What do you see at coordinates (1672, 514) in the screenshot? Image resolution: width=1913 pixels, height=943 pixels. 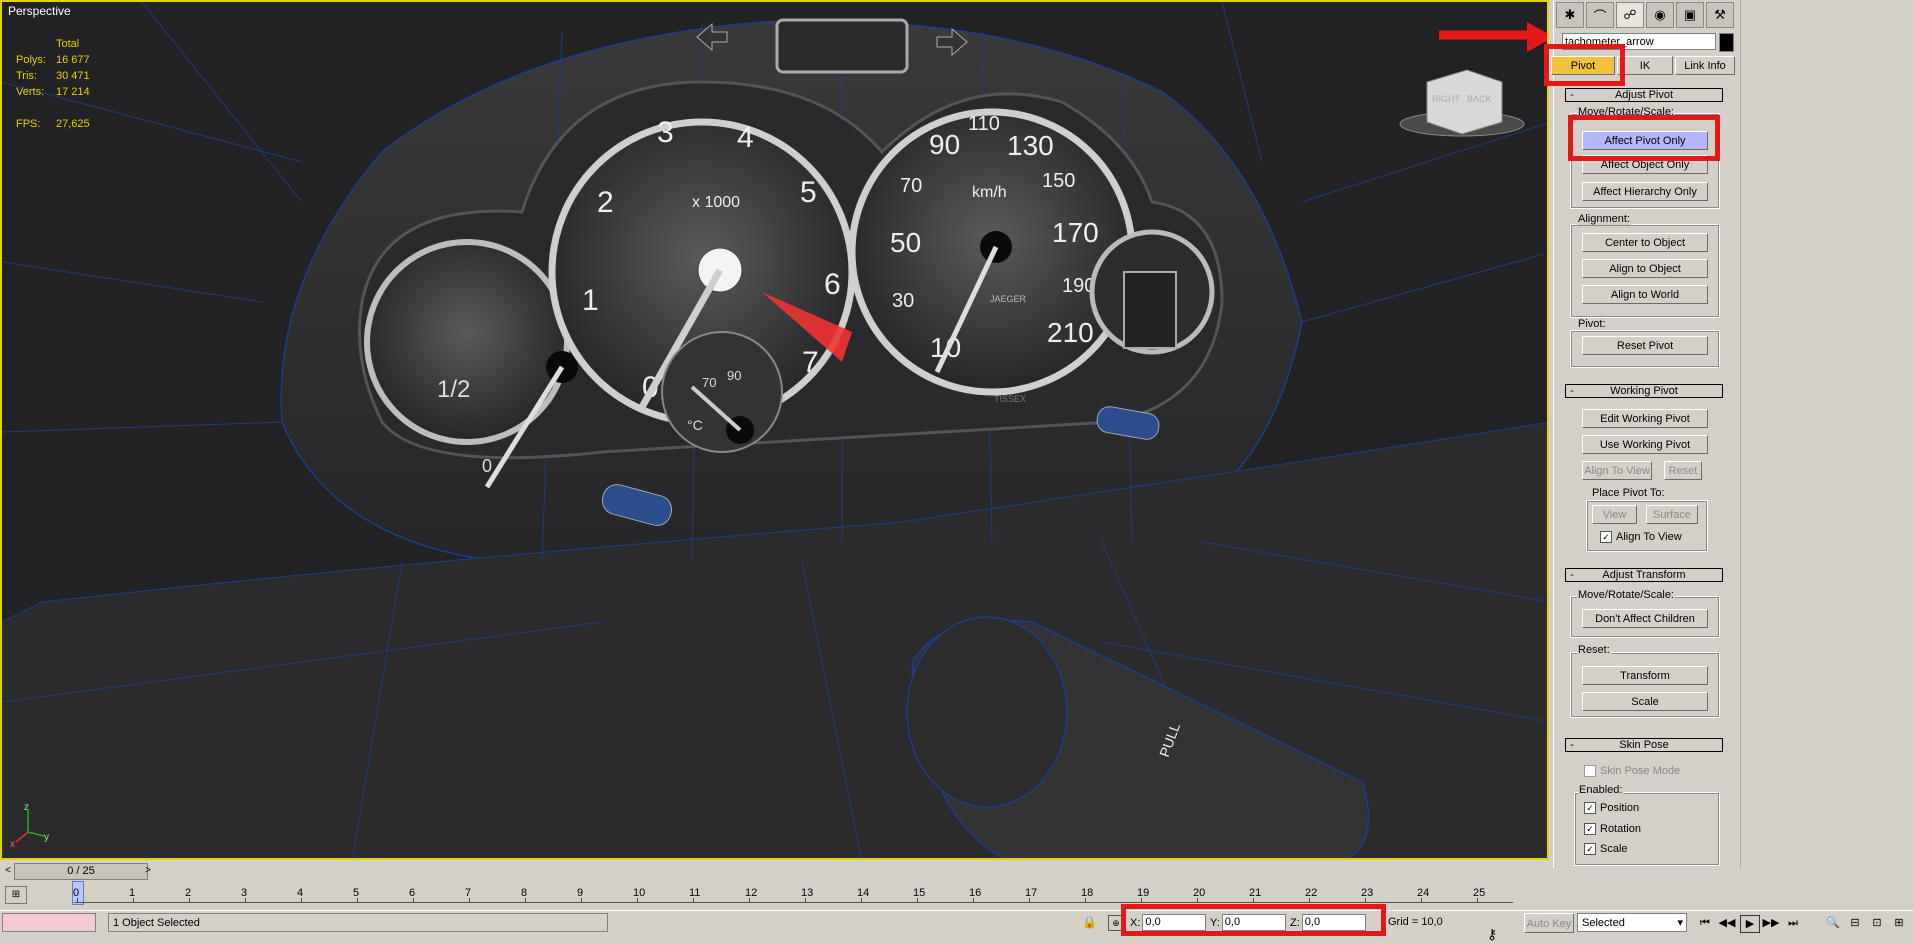 I see `place-pivot-surface-button: Surface` at bounding box center [1672, 514].